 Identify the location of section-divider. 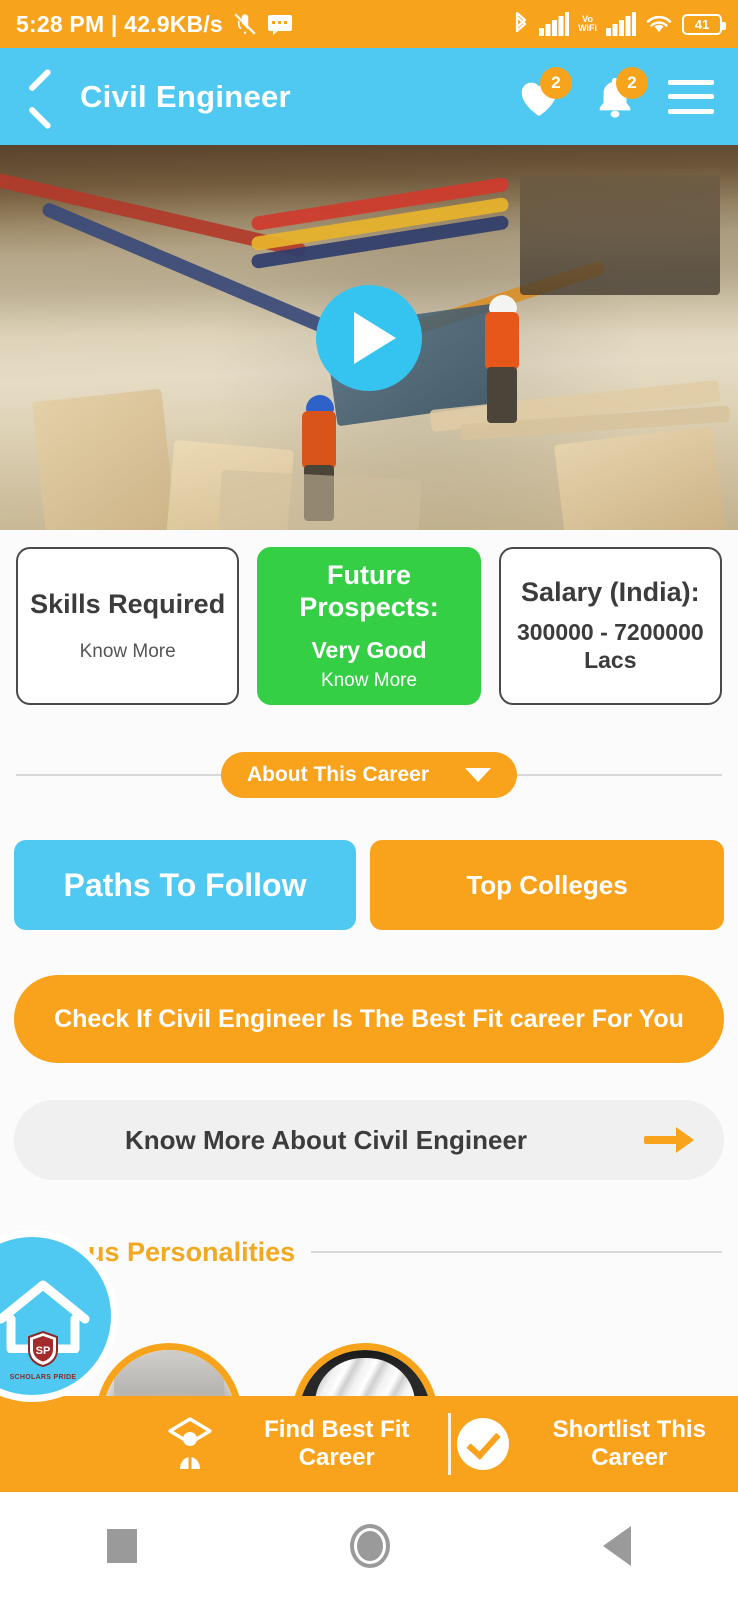
(516, 1252).